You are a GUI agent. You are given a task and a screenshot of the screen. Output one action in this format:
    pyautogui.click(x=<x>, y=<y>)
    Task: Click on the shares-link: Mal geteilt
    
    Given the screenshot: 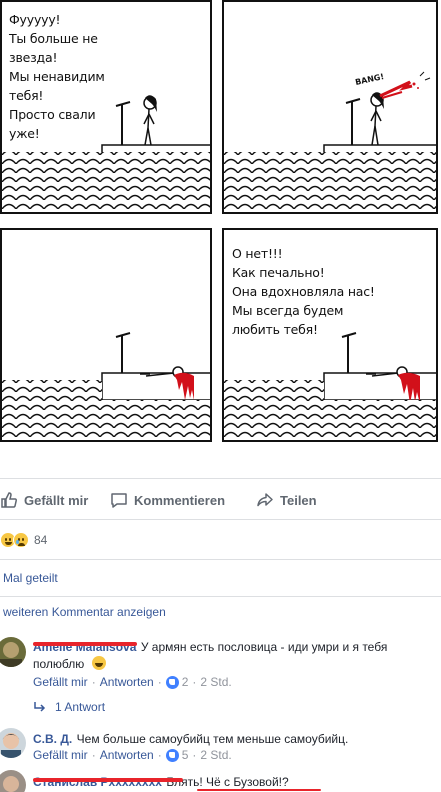 What is the action you would take?
    pyautogui.click(x=30, y=578)
    